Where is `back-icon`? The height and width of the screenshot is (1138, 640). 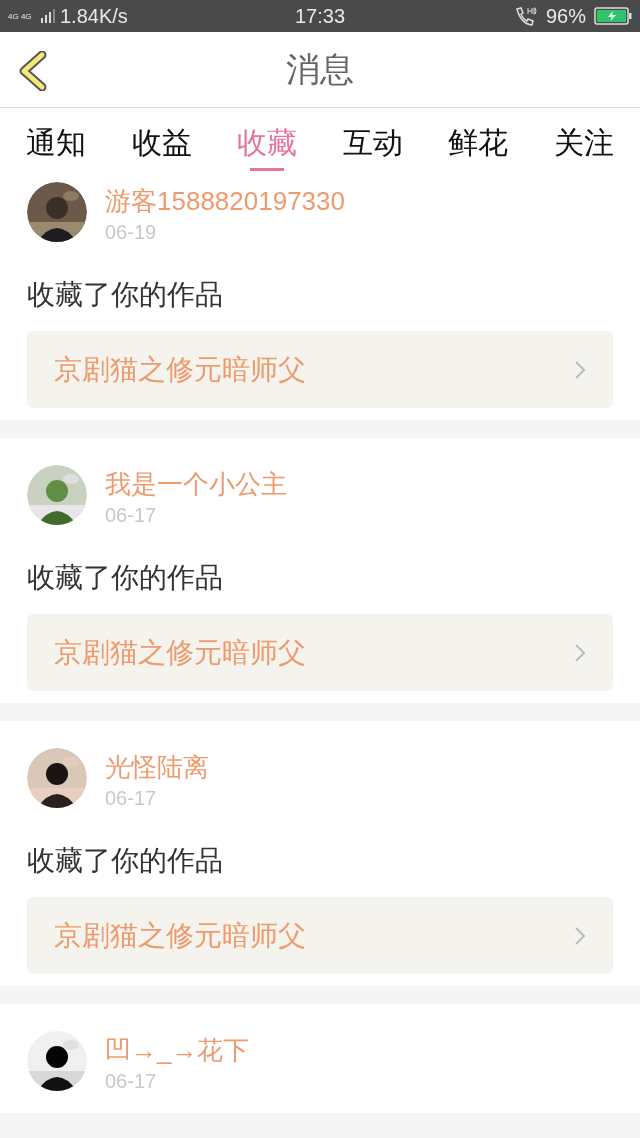 back-icon is located at coordinates (33, 71).